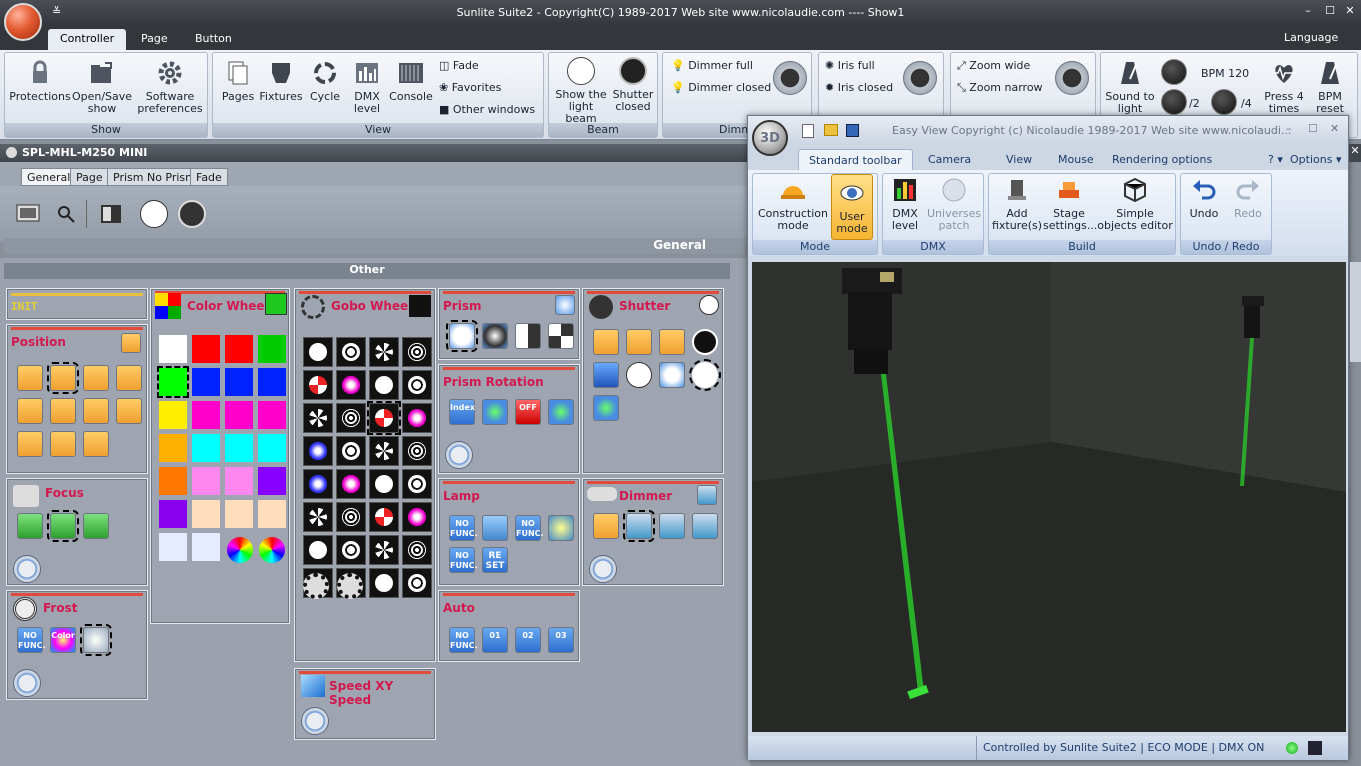 The height and width of the screenshot is (766, 1361). I want to click on fixtures-button: Fixtures, so click(281, 81).